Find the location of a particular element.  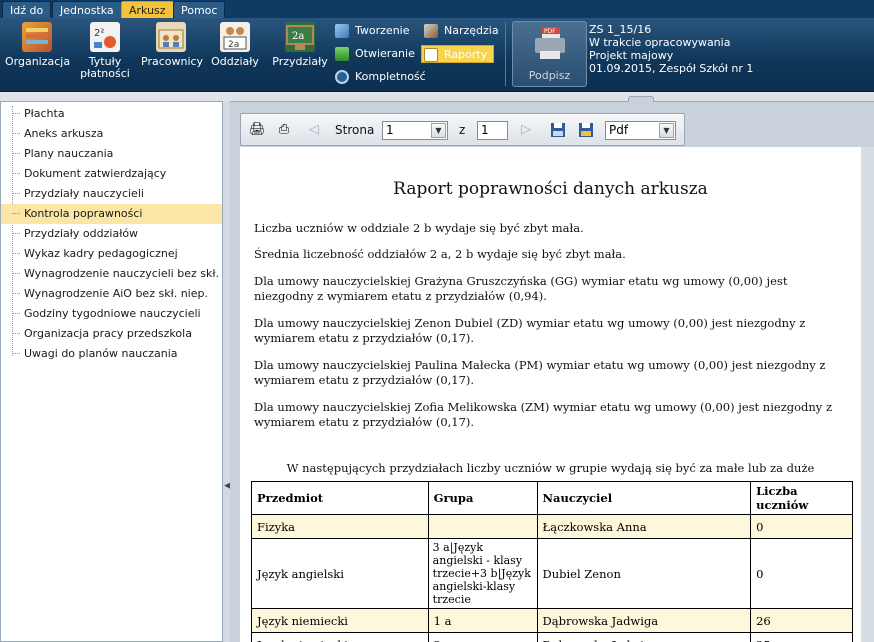

menu-tab-jednostka: Jednostka is located at coordinates (87, 9).